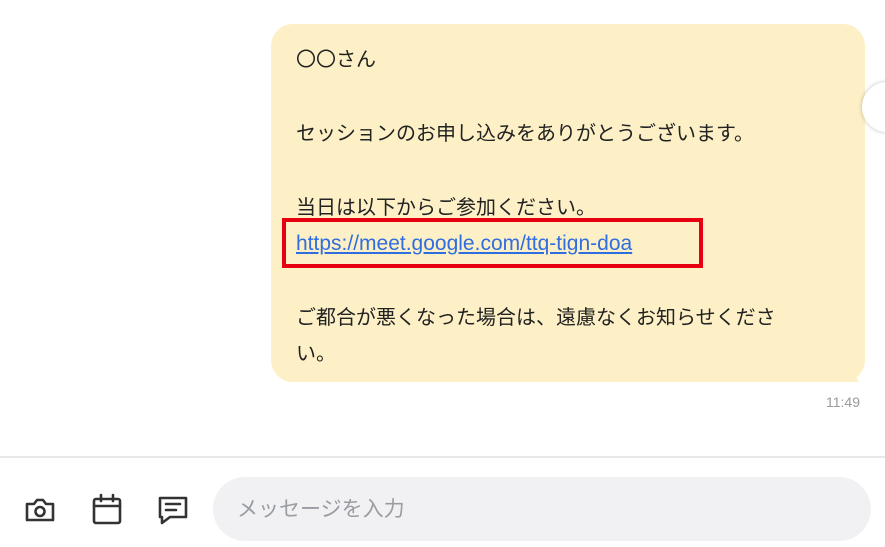 The width and height of the screenshot is (885, 547). What do you see at coordinates (107, 510) in the screenshot?
I see `calendar-icon` at bounding box center [107, 510].